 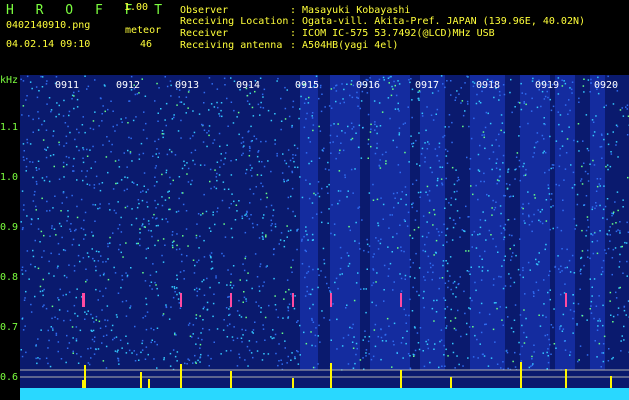 What do you see at coordinates (149, 383) in the screenshot?
I see `amplitude-spike` at bounding box center [149, 383].